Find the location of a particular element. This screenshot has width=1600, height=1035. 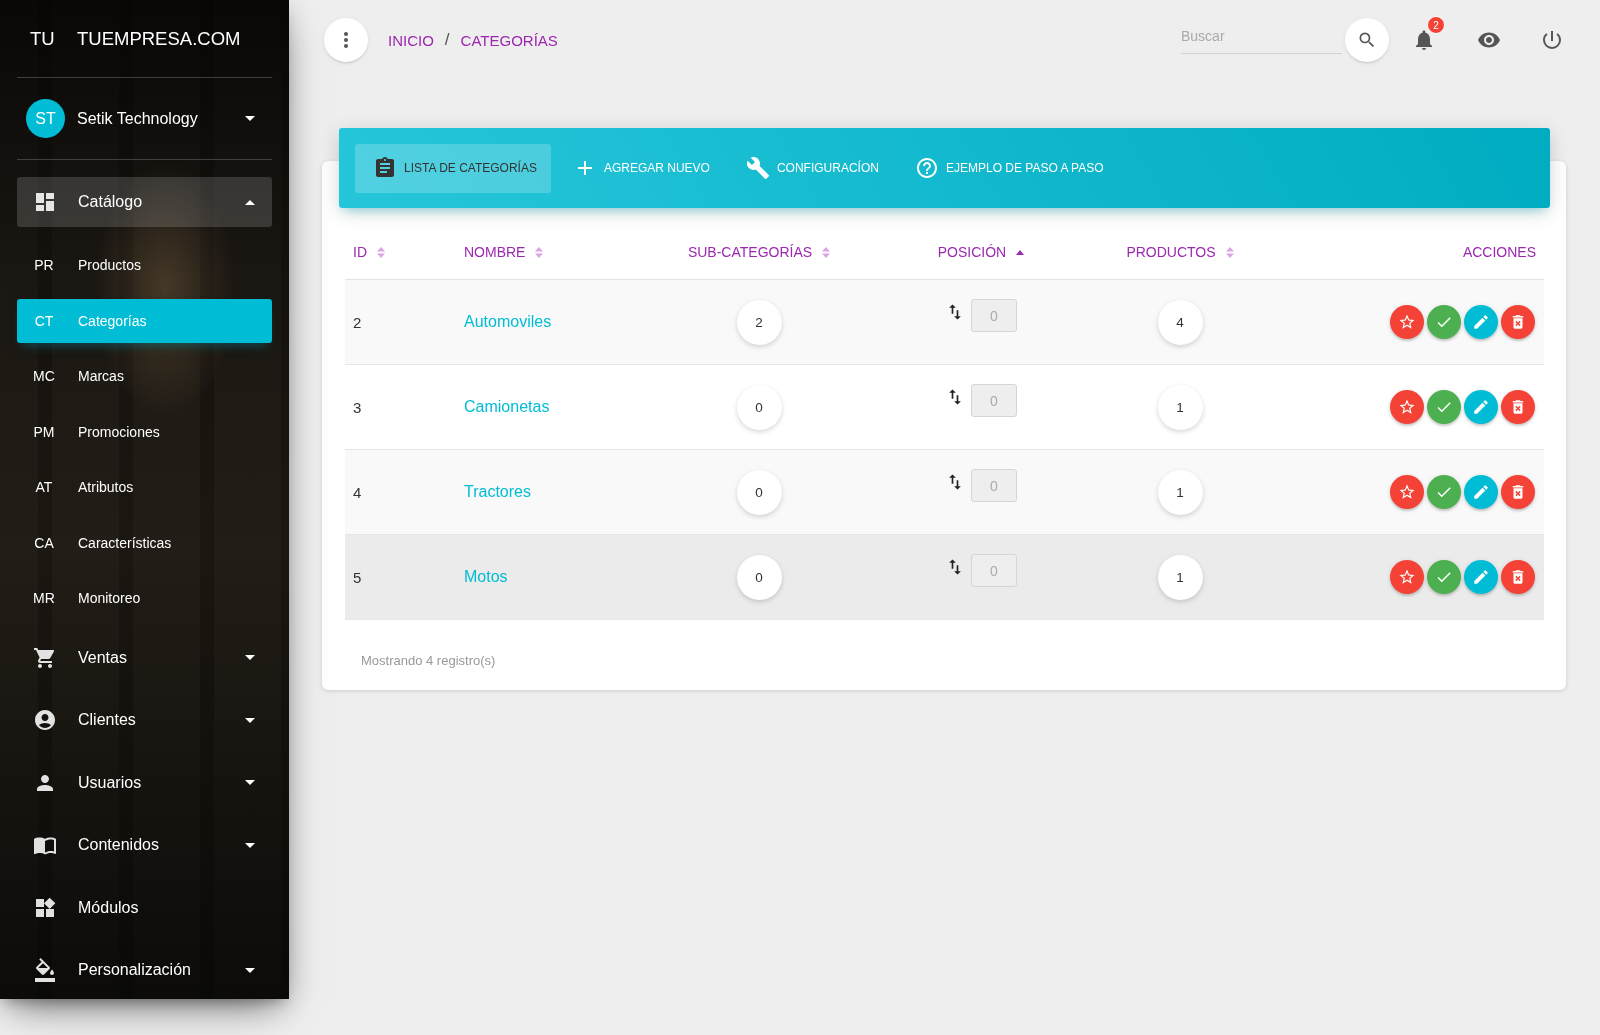

nav-item: Contenidos is located at coordinates (144, 845).